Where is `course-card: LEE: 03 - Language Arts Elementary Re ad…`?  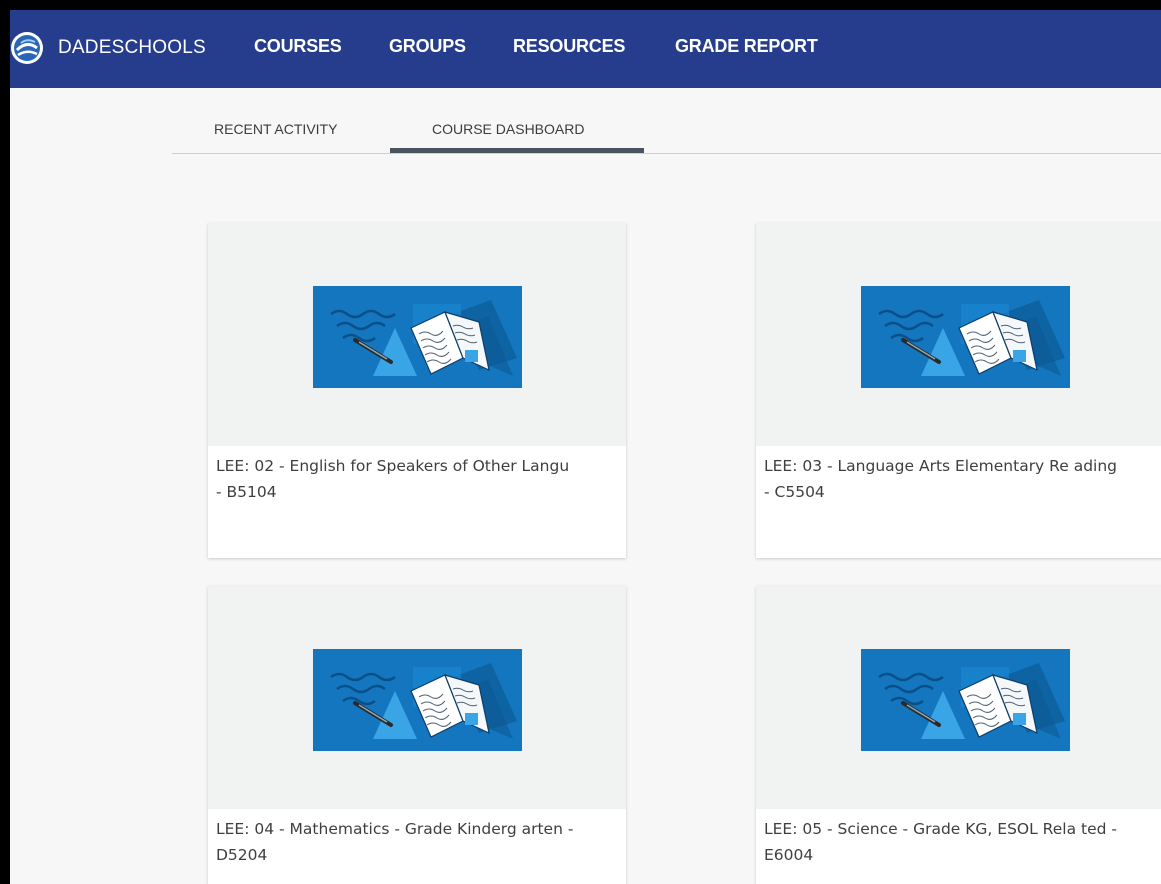 course-card: LEE: 03 - Language Arts Elementary Re ad… is located at coordinates (958, 390).